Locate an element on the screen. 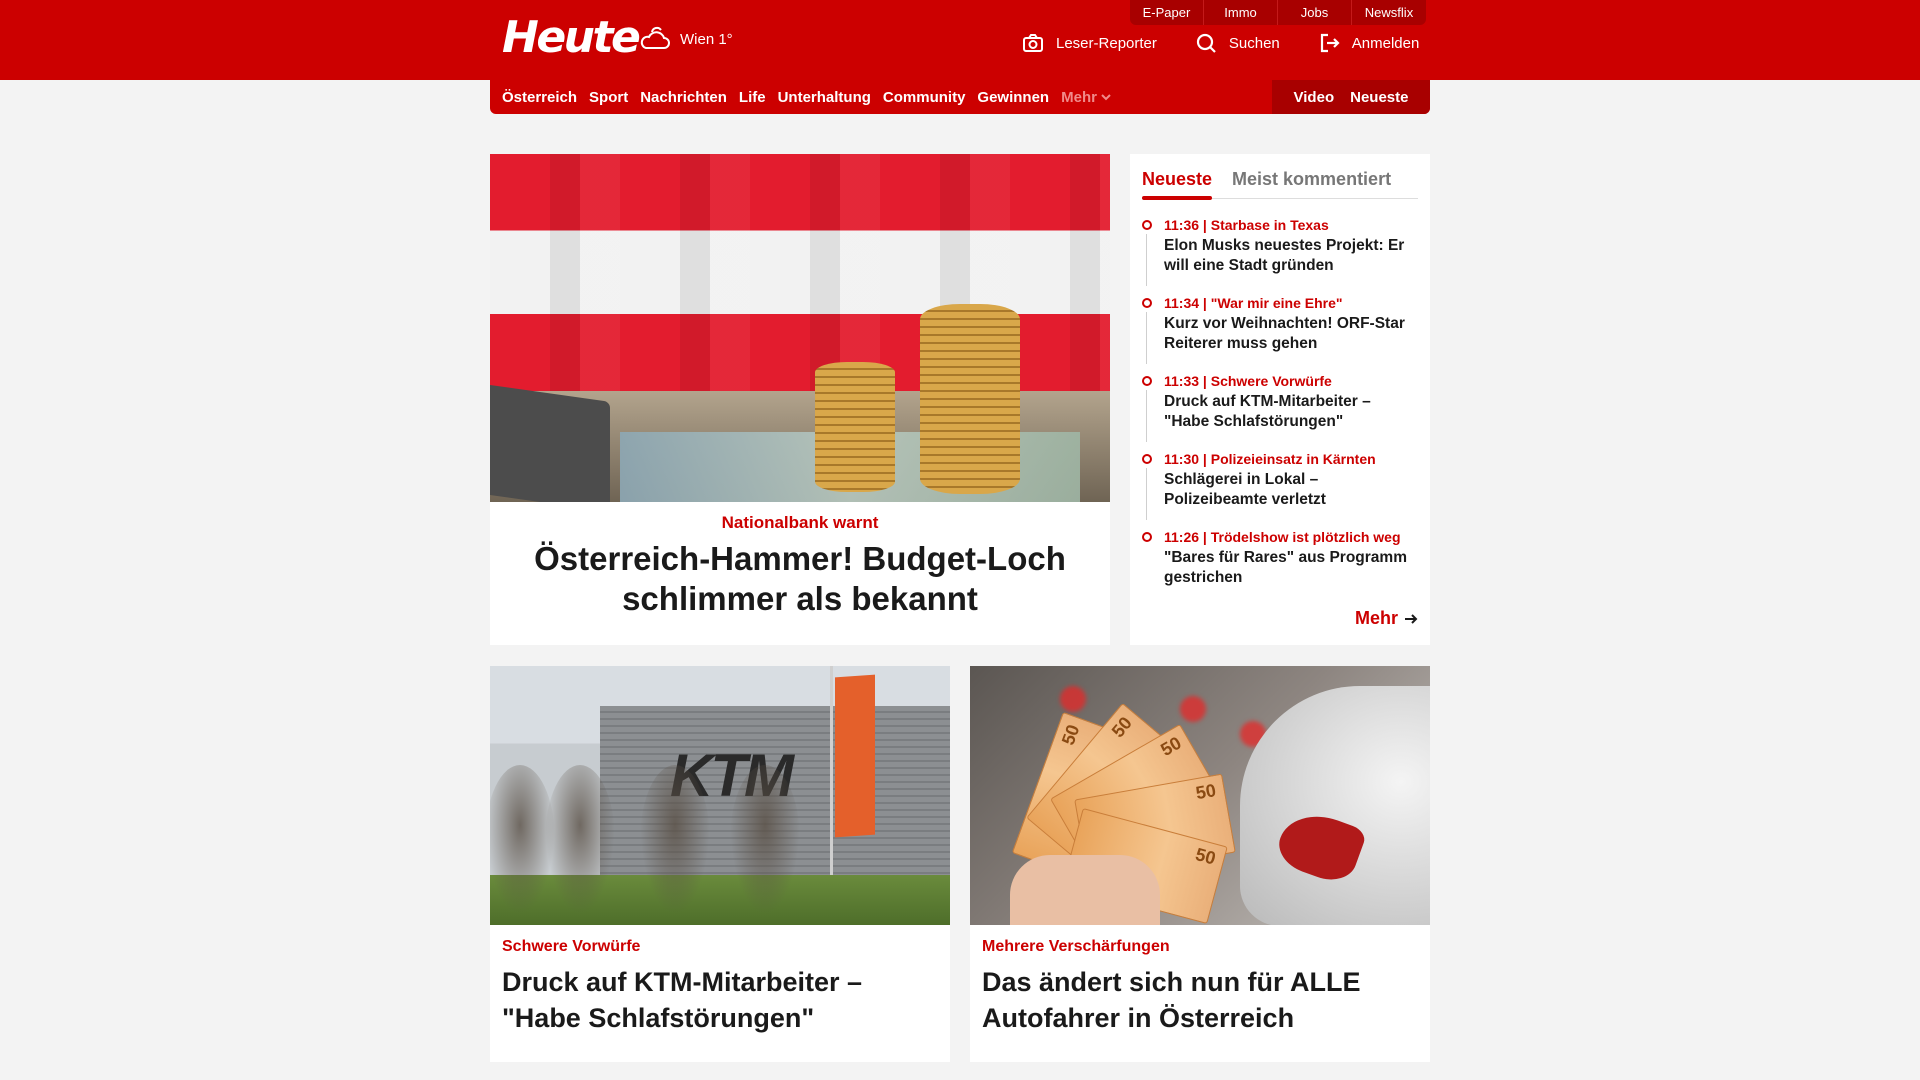 The height and width of the screenshot is (1080, 1920). topnav-immo: Immo is located at coordinates (1241, 12).